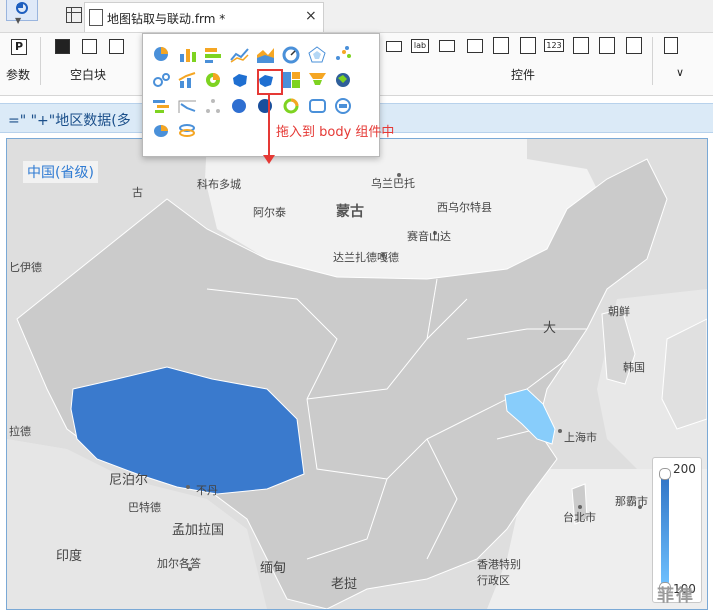  What do you see at coordinates (18, 20) in the screenshot?
I see `chevron-down-icon: ▼` at bounding box center [18, 20].